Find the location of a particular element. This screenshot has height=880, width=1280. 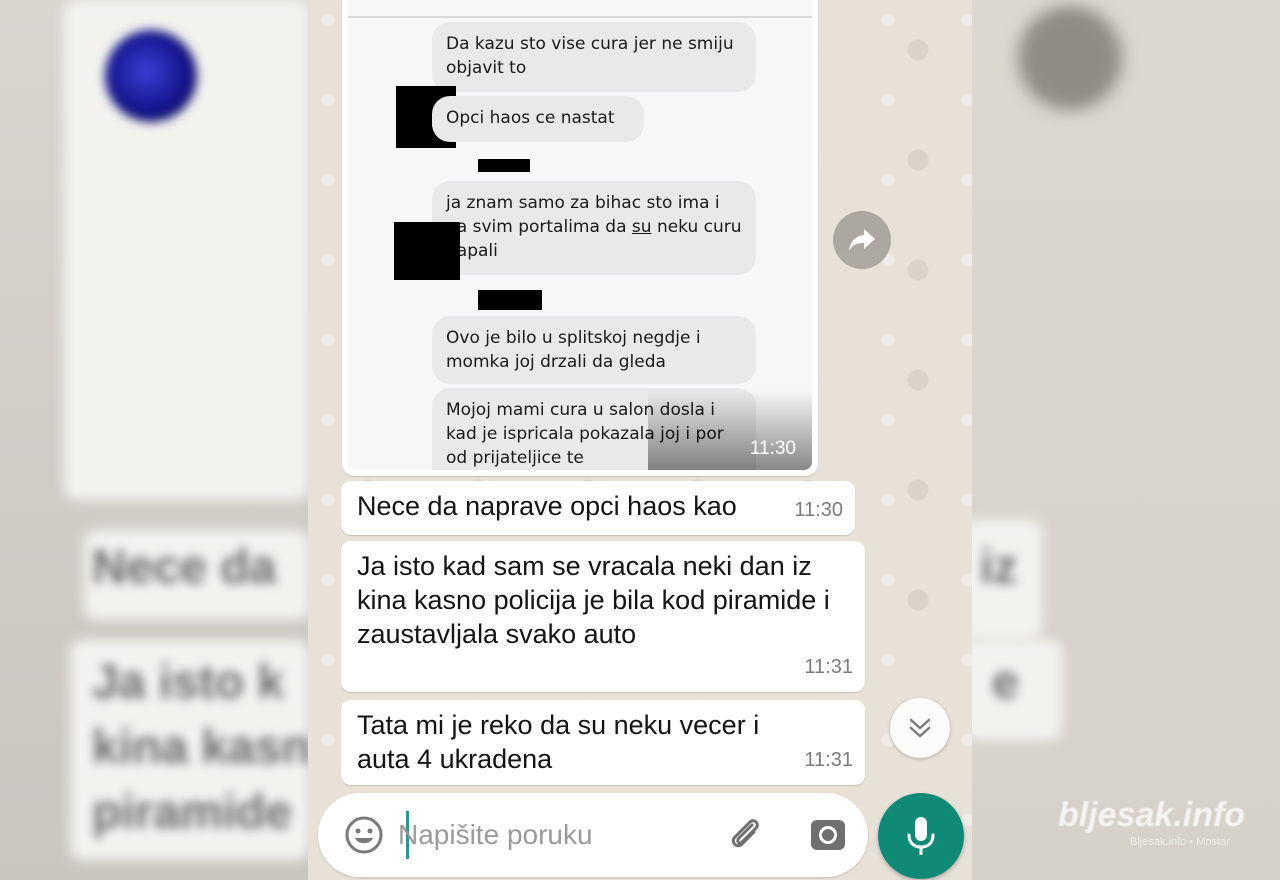

forward-button is located at coordinates (862, 240).